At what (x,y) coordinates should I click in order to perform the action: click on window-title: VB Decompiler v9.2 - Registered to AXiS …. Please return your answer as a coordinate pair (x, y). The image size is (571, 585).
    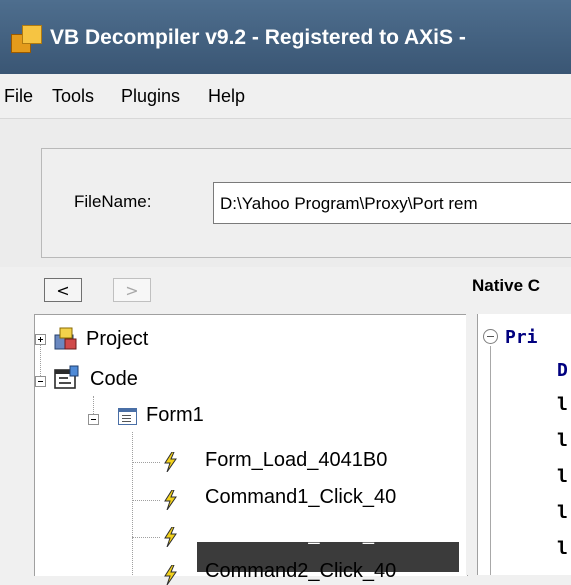
    Looking at the image, I should click on (258, 37).